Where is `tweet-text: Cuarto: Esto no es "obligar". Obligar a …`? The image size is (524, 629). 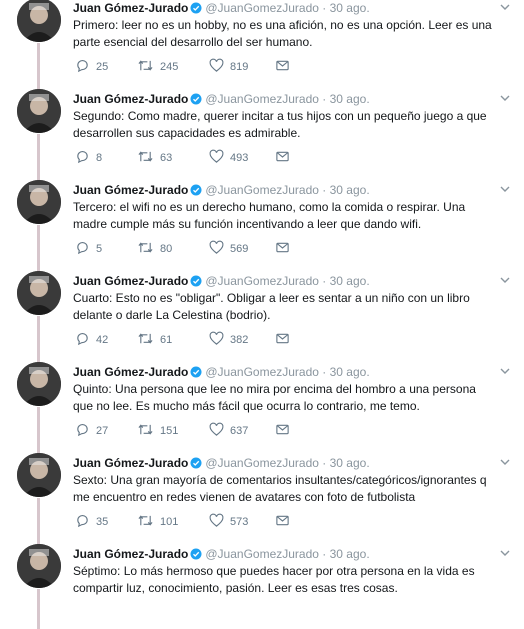
tweet-text: Cuarto: Esto no es "obligar". Obligar a … is located at coordinates (271, 306).